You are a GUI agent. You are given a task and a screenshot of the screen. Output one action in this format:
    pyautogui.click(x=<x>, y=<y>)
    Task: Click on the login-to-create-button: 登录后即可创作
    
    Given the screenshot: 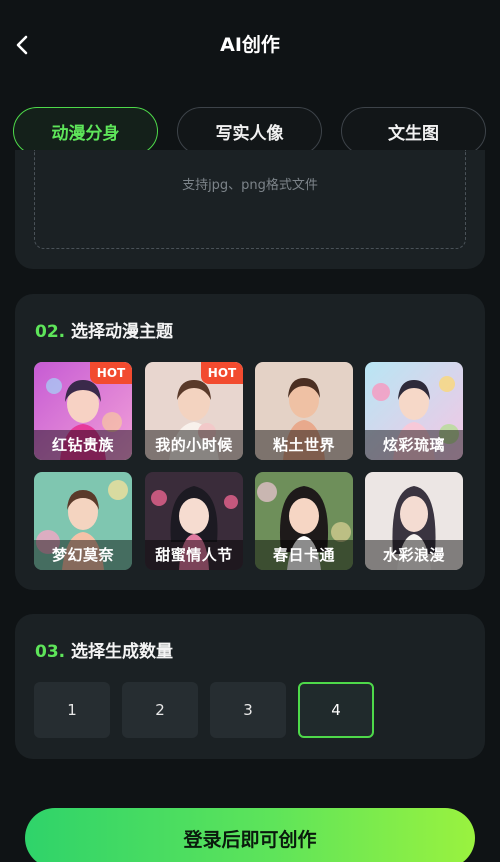 What is the action you would take?
    pyautogui.click(x=250, y=835)
    